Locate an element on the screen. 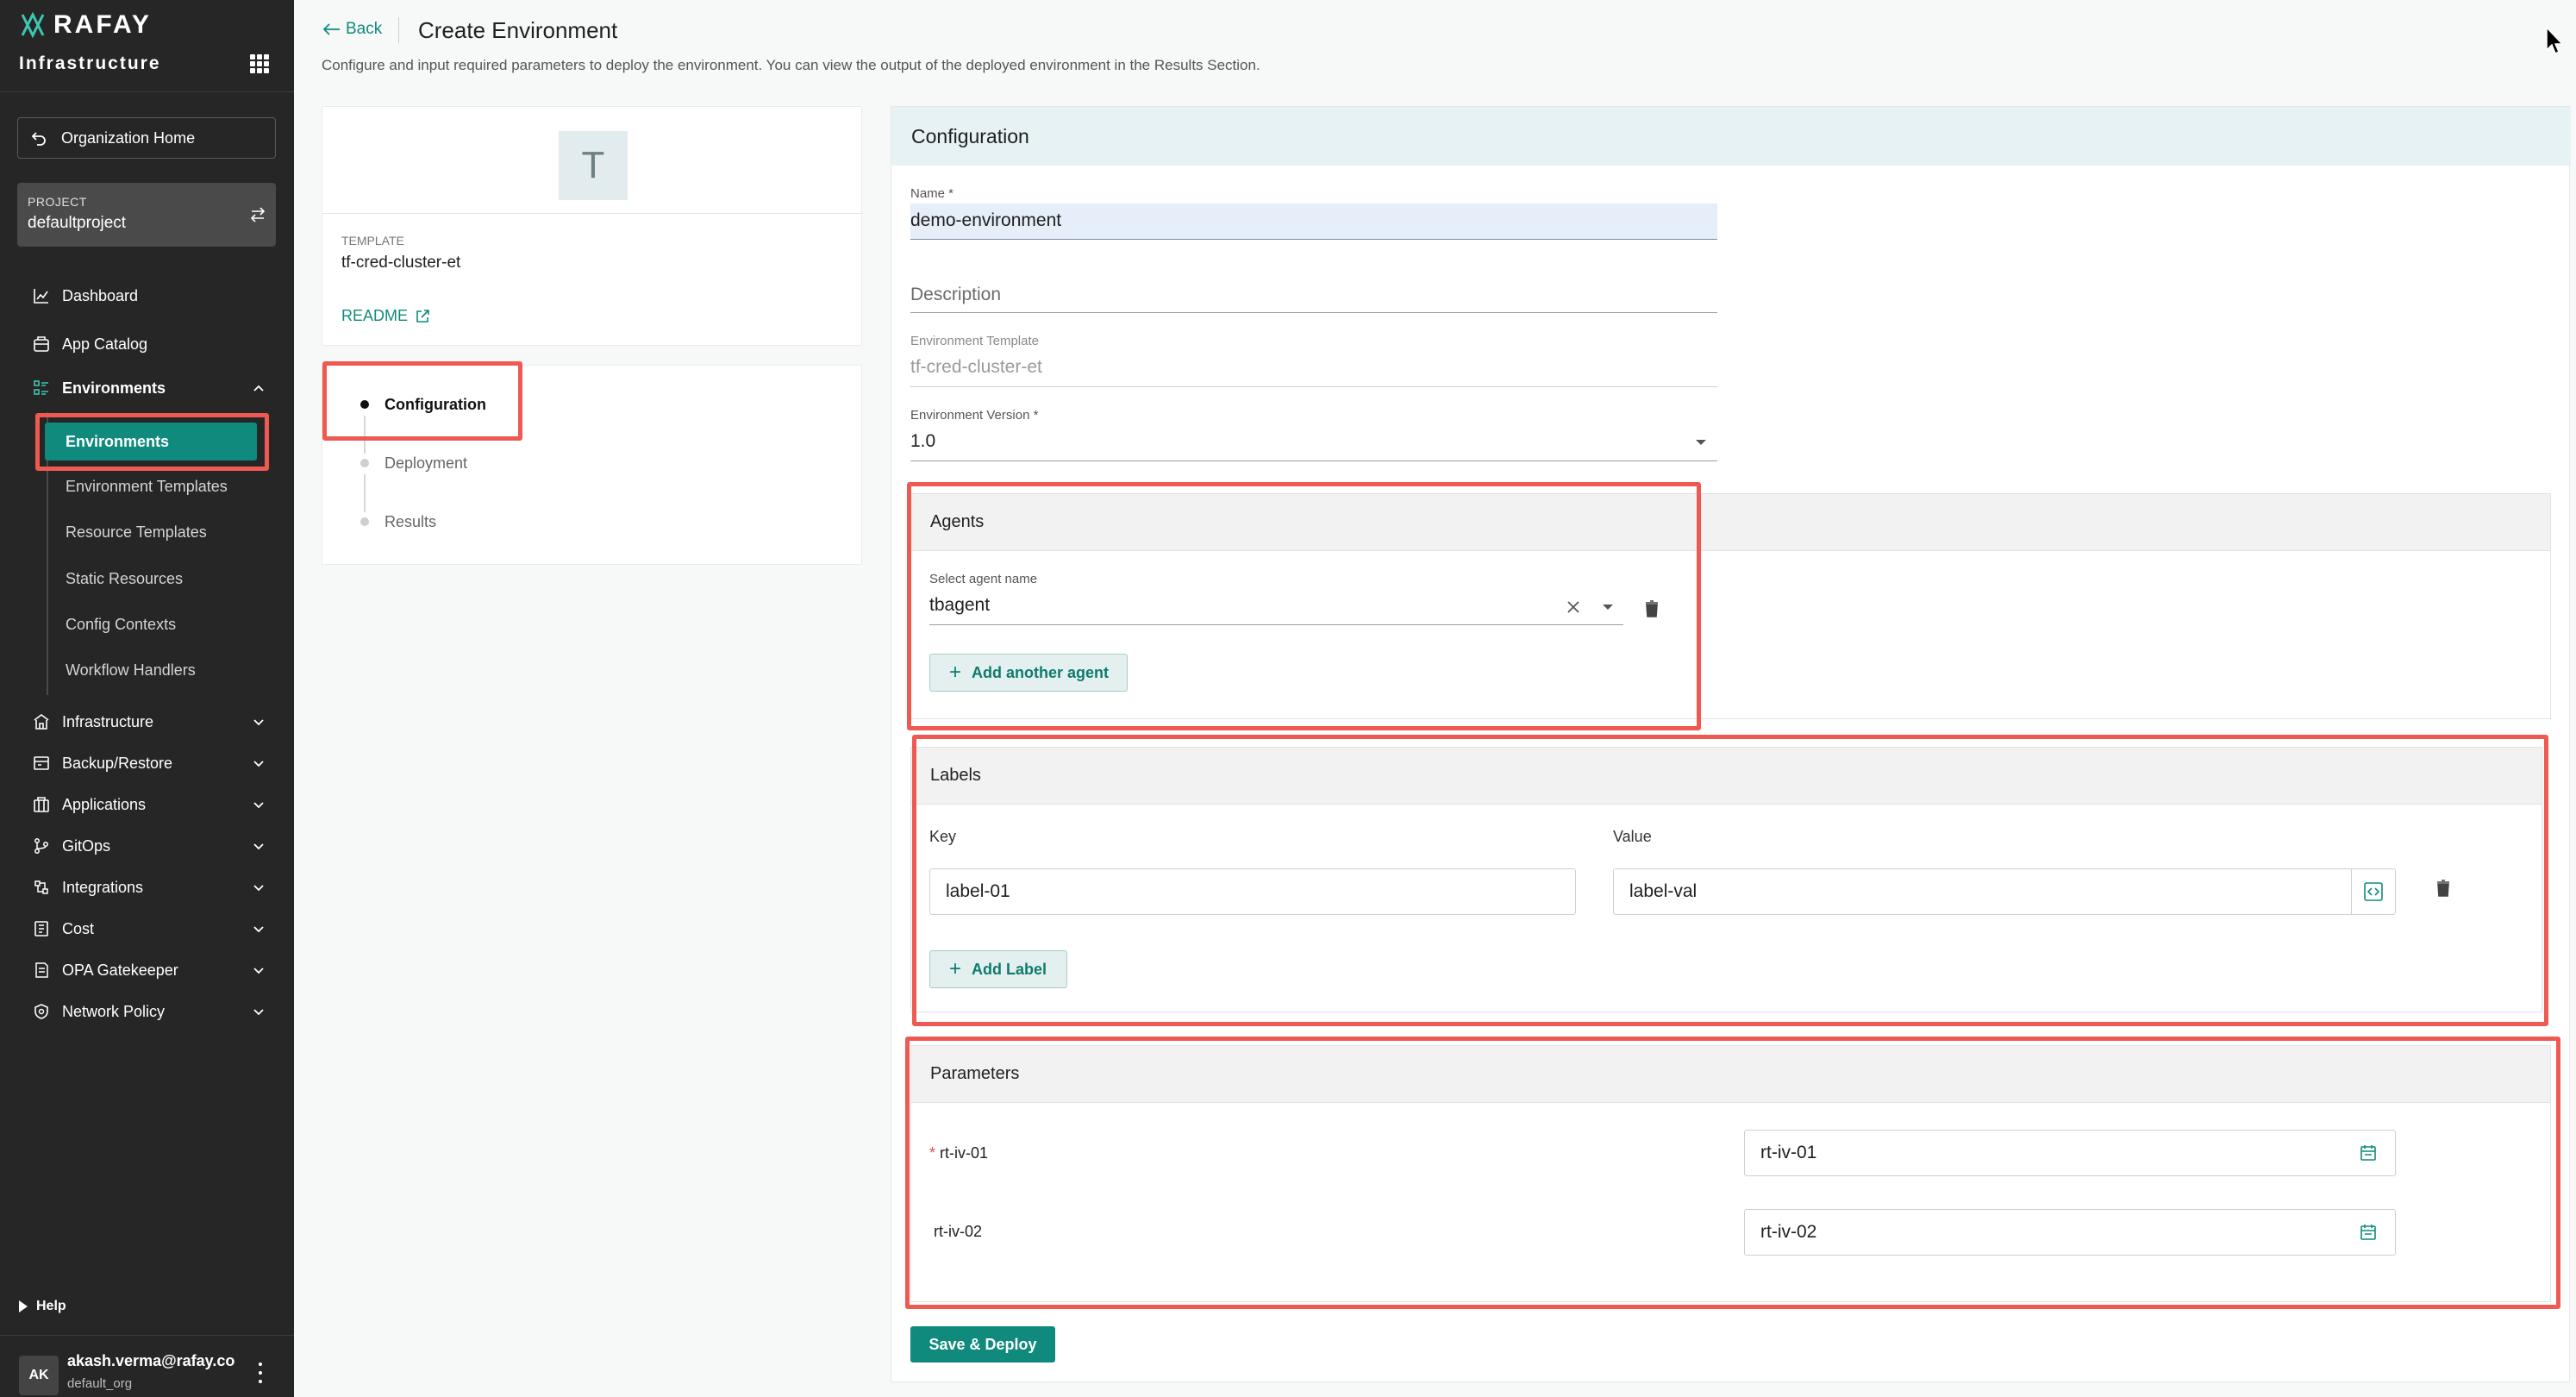 The height and width of the screenshot is (1397, 2576). brand-logo: RAFAY is located at coordinates (85, 25).